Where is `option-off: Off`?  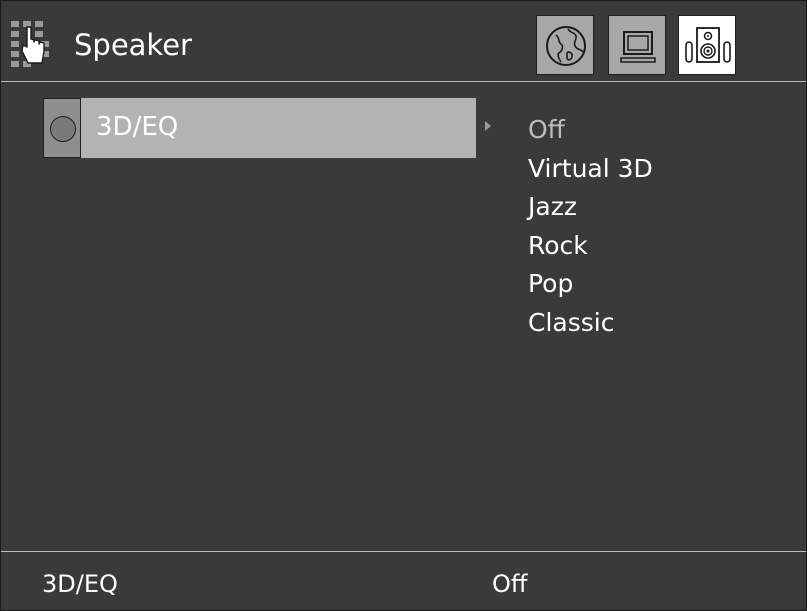 option-off: Off is located at coordinates (590, 130).